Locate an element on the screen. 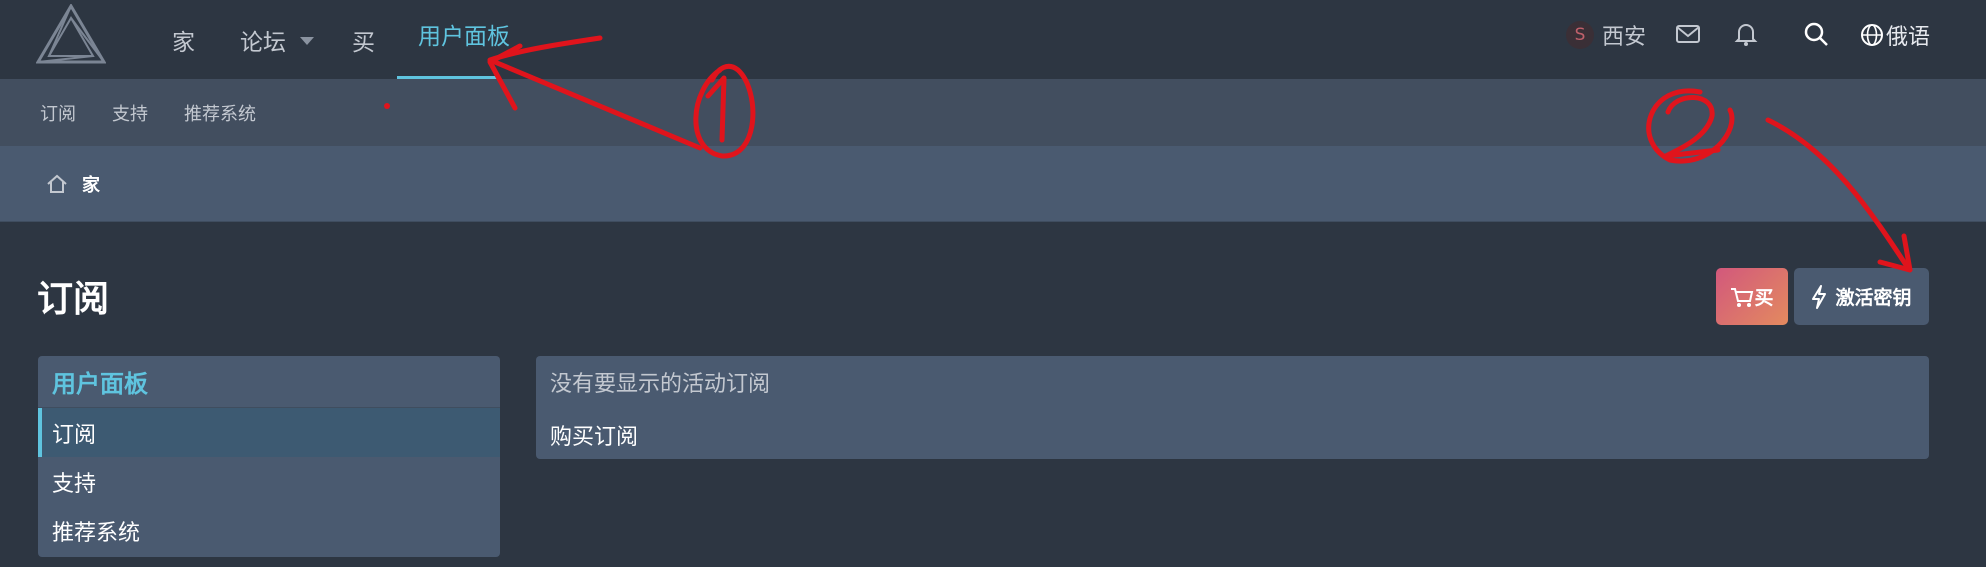  breadcrumb-home-label: 家 is located at coordinates (91, 185).